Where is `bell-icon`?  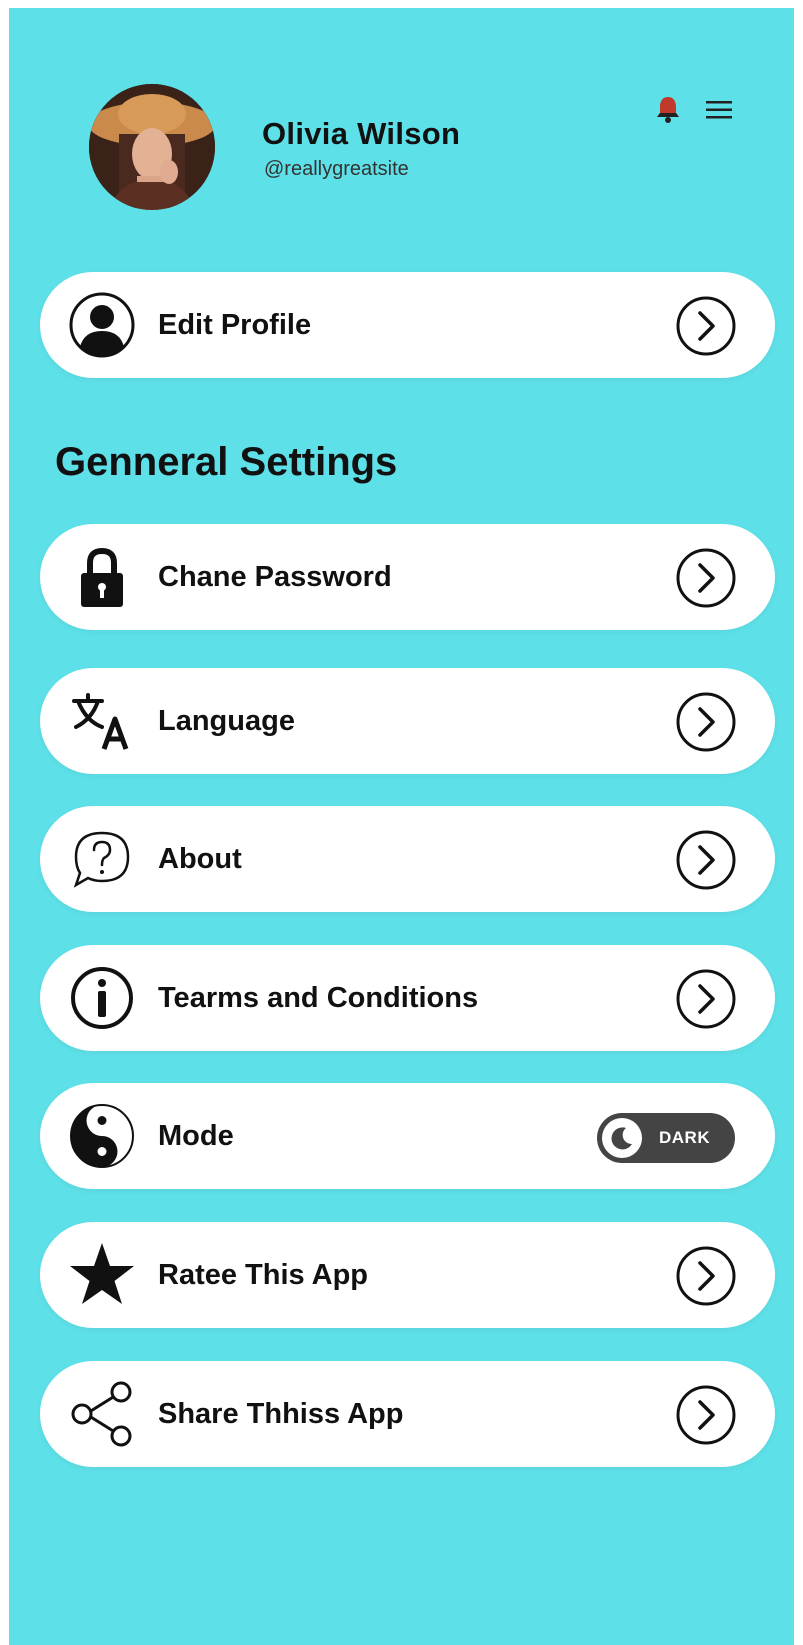
bell-icon is located at coordinates (668, 110).